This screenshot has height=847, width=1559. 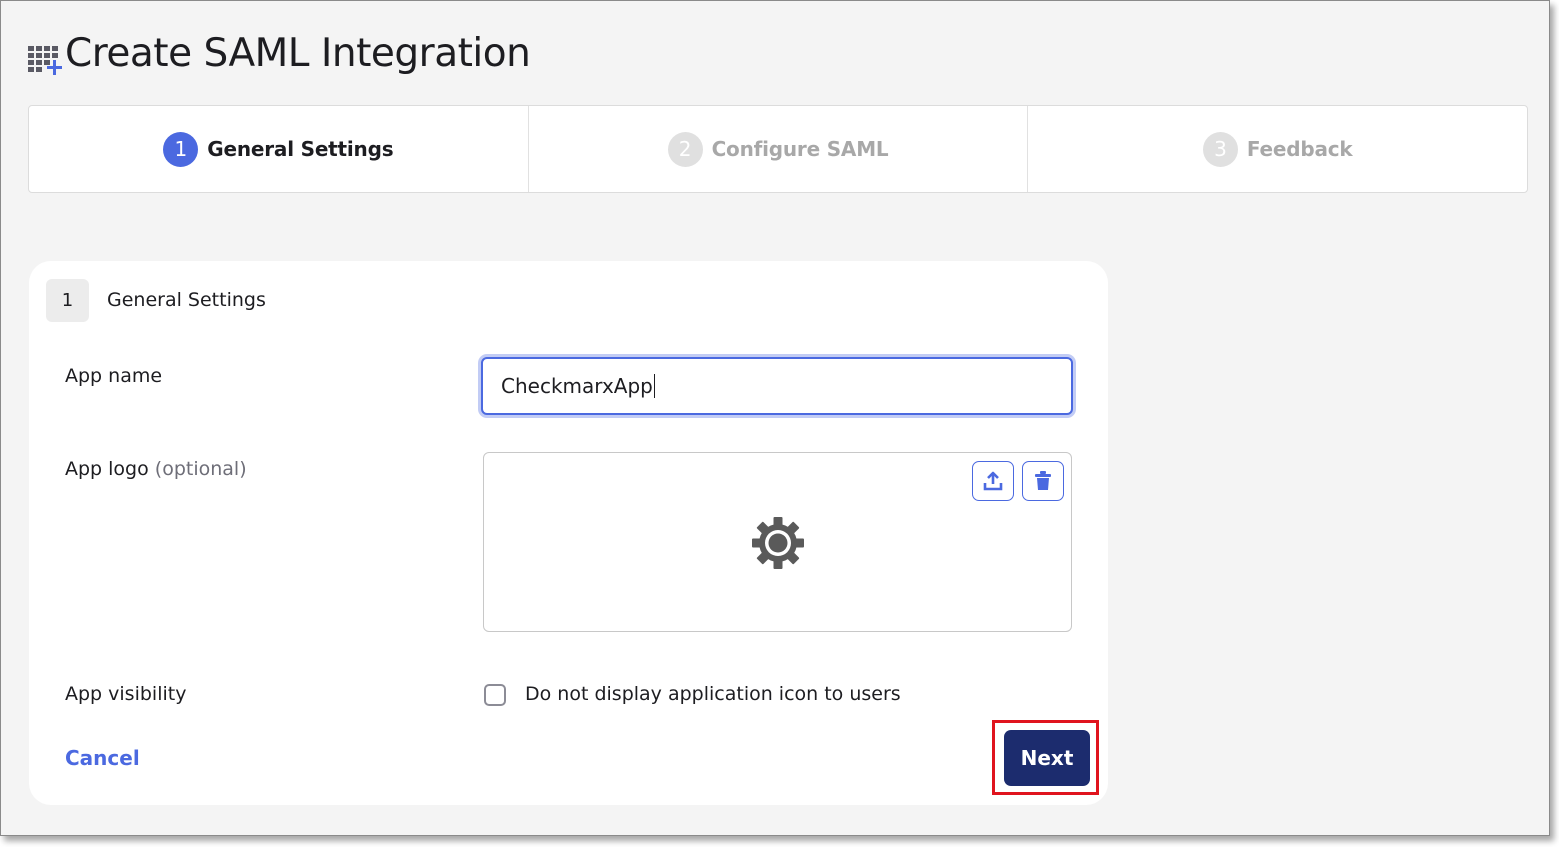 I want to click on step-feedback: 3 Feedback, so click(x=1277, y=149).